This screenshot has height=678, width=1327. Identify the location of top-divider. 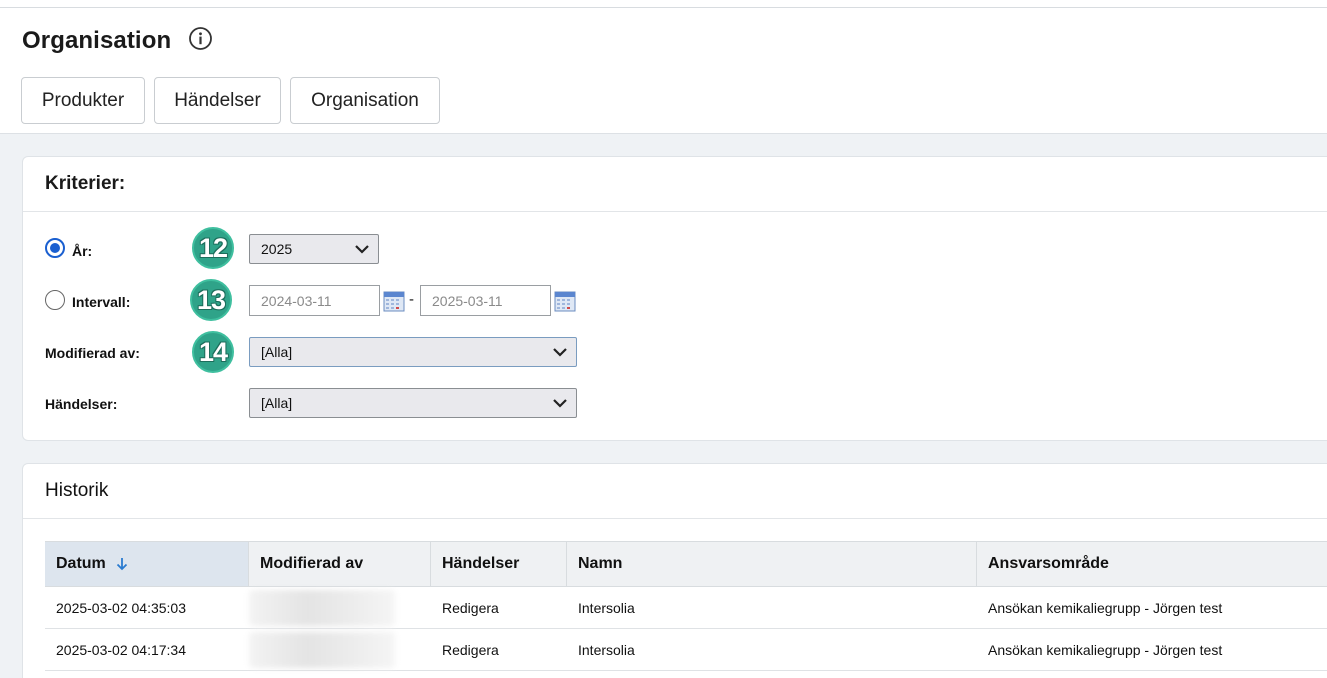
(663, 4).